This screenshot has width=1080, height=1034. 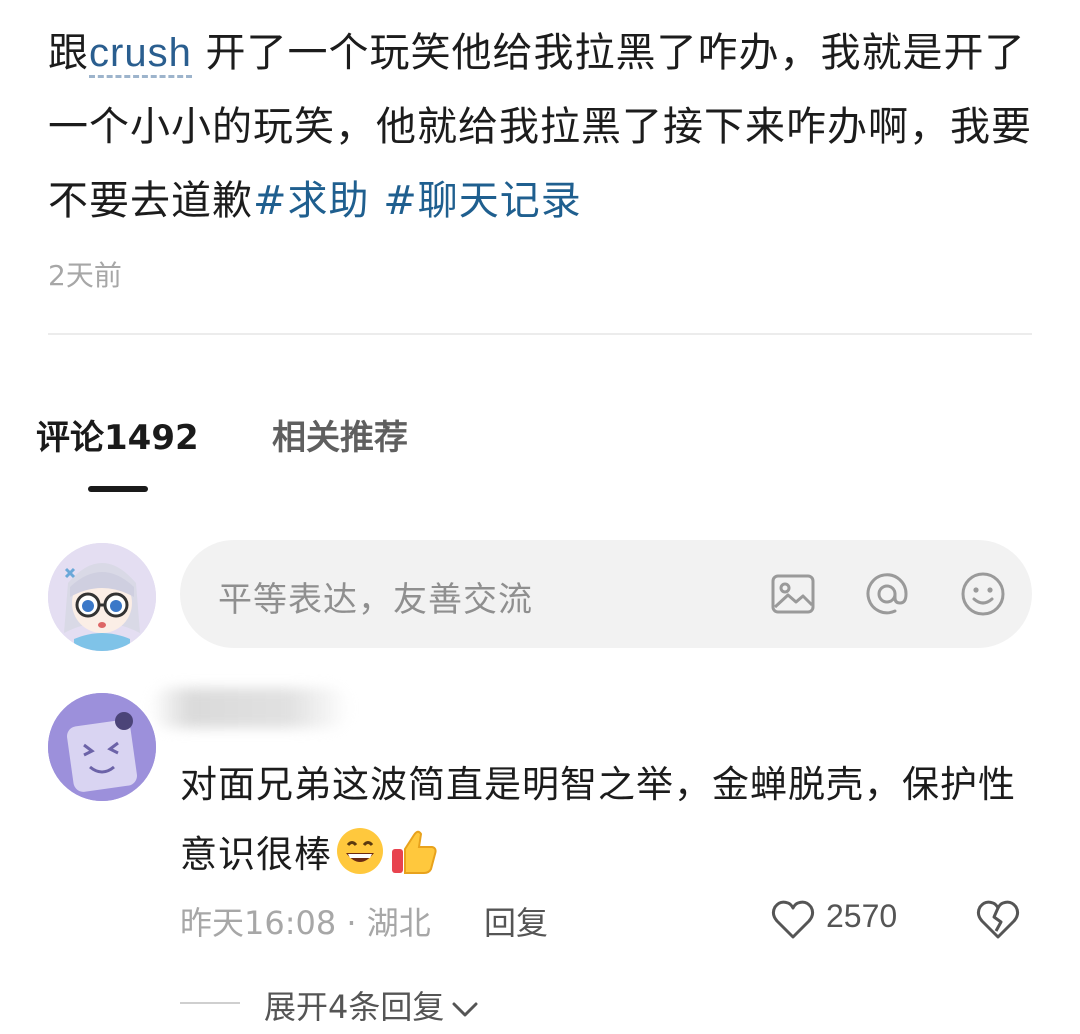 I want to click on tab-comments: 评论1492, so click(x=117, y=434).